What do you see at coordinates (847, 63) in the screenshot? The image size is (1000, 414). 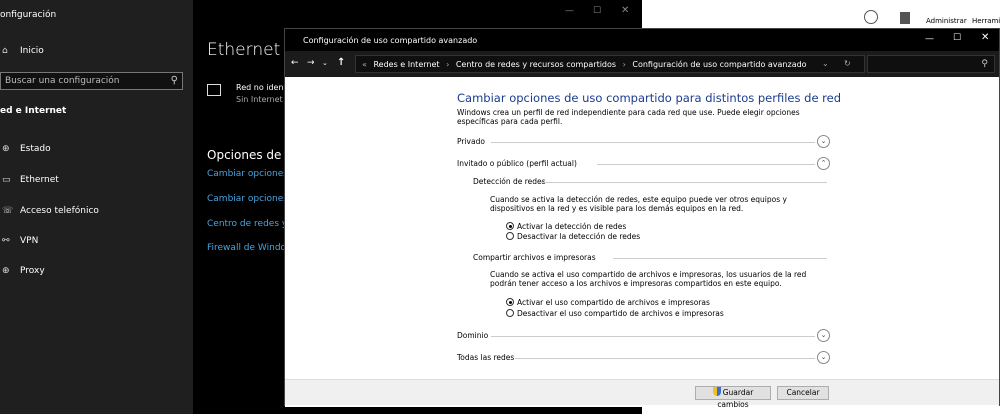 I see `refresh-icon: ↻` at bounding box center [847, 63].